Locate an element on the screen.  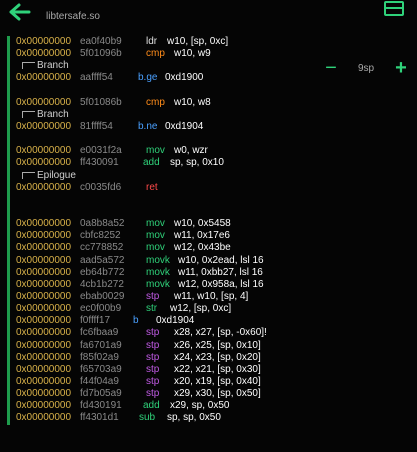
instruction-bytes: 5f01086b is located at coordinates (101, 102).